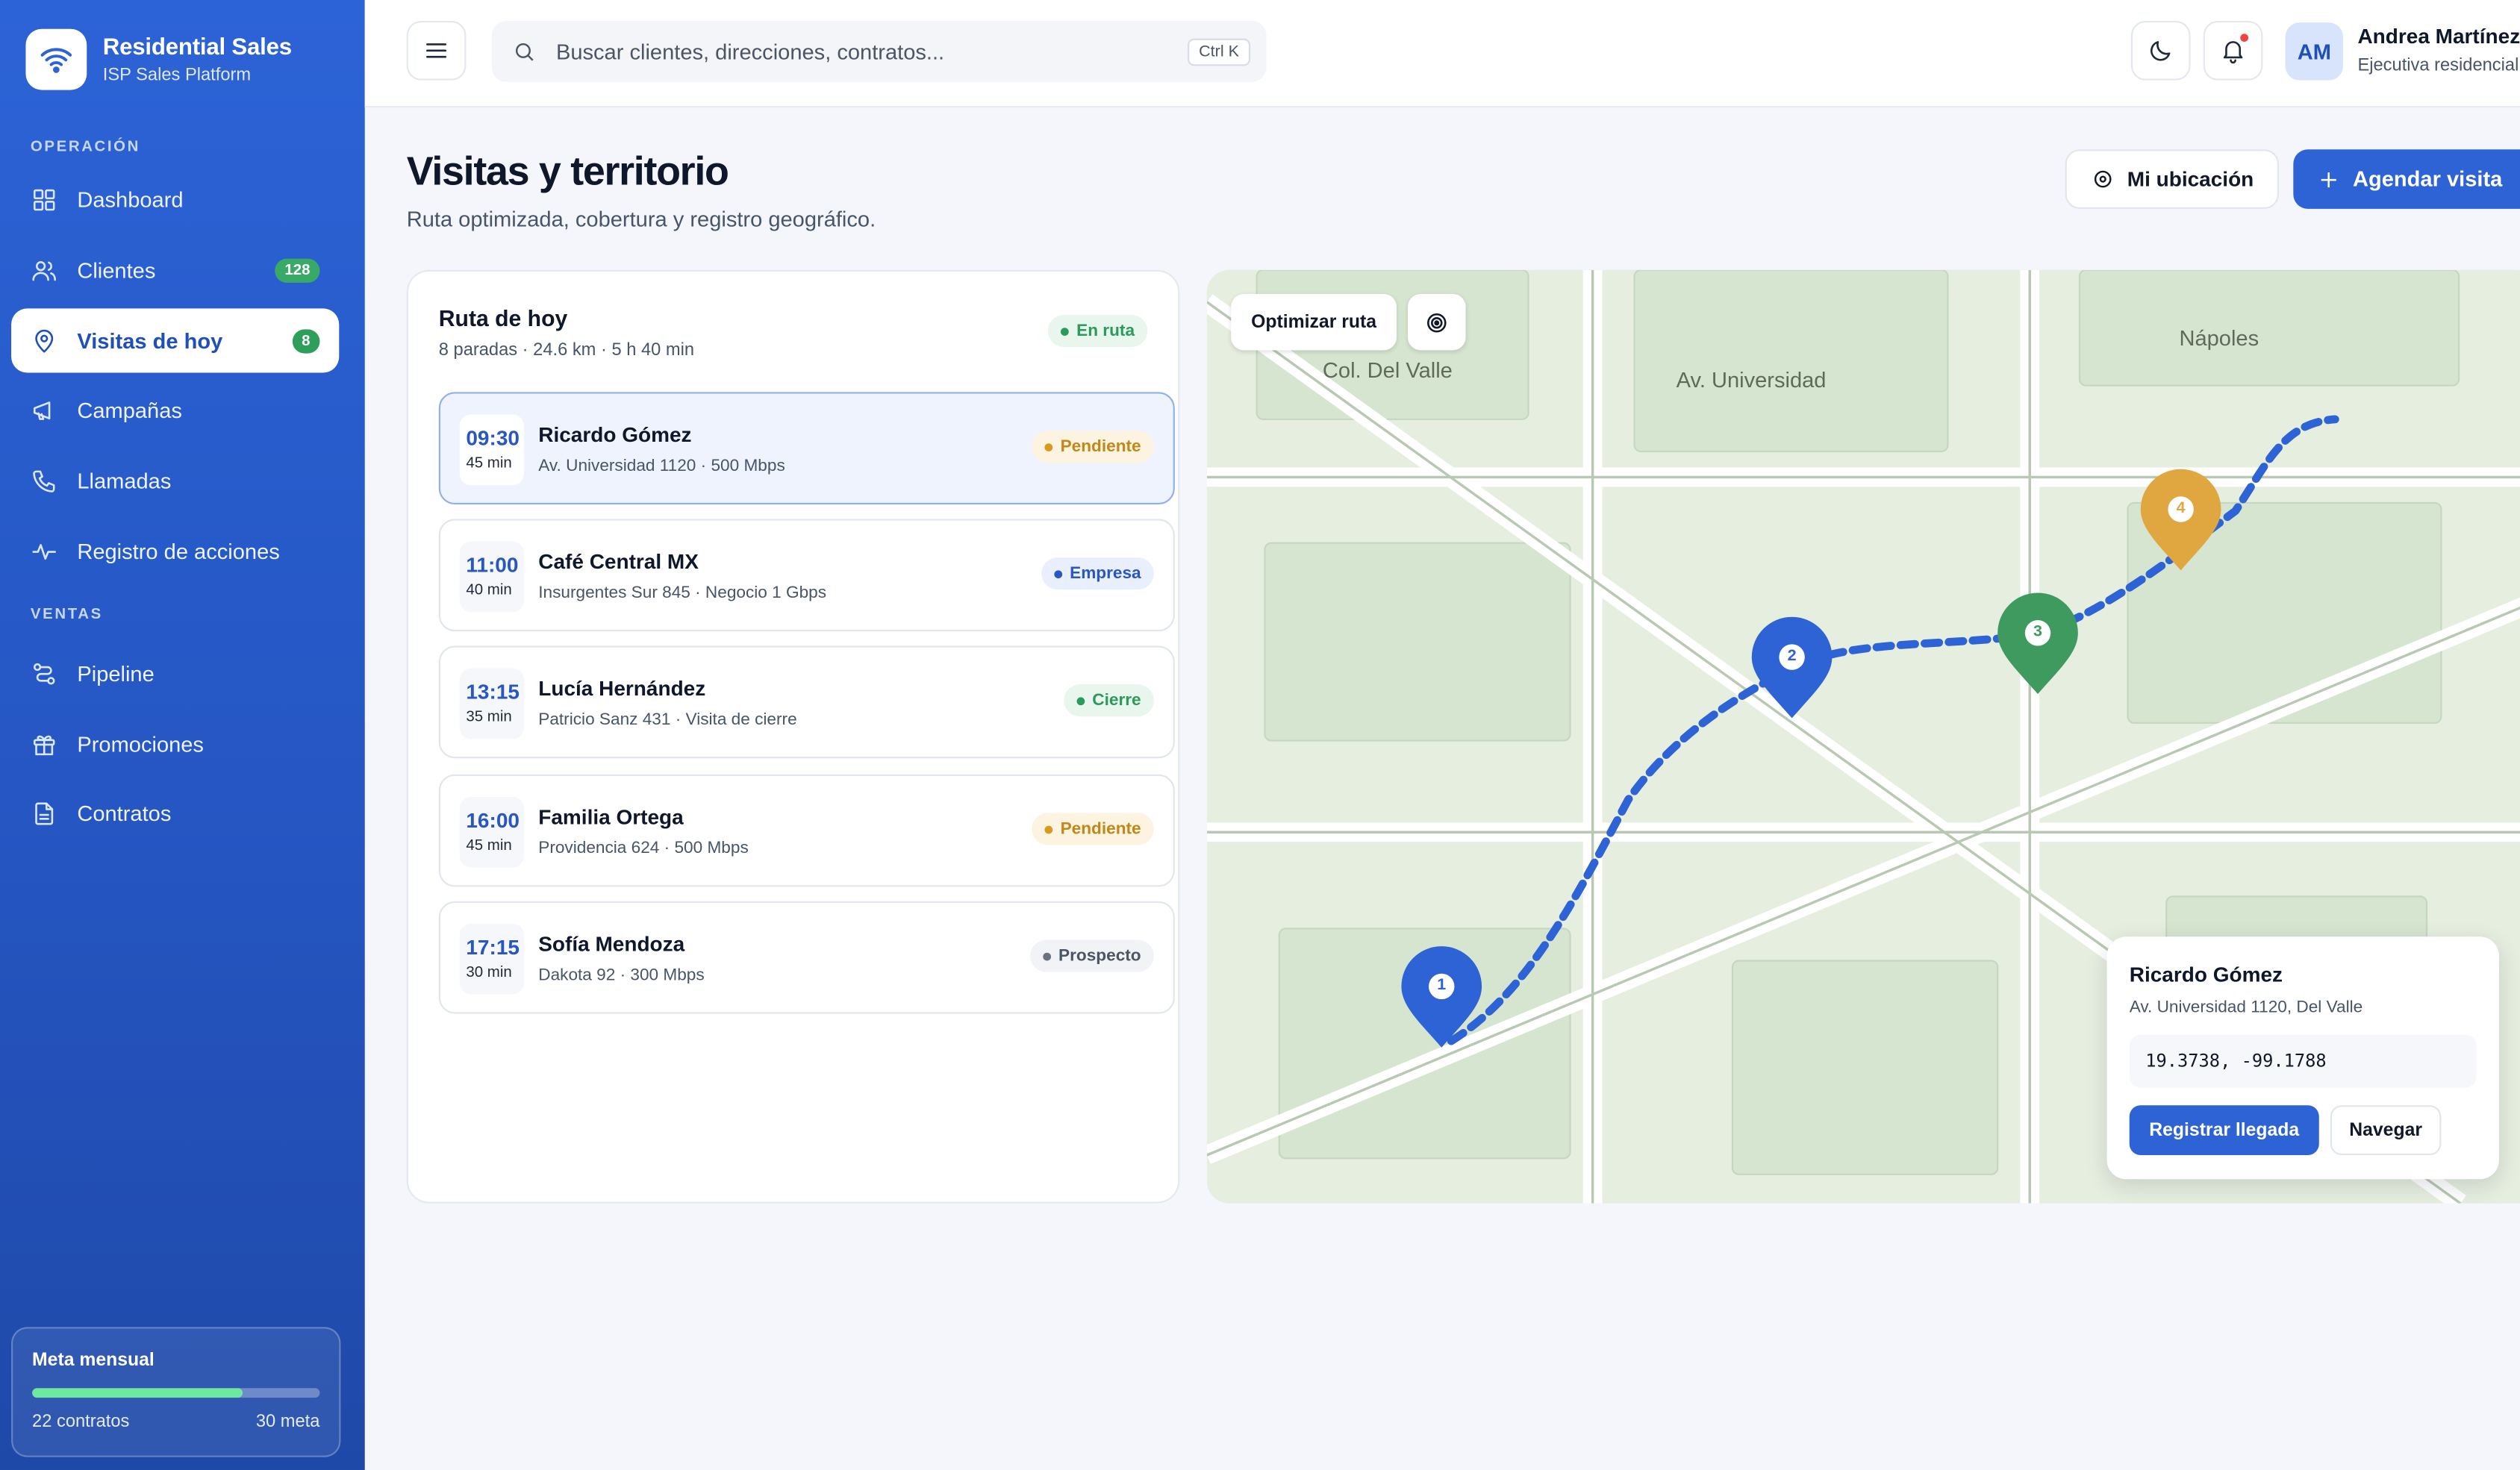 The width and height of the screenshot is (2520, 1470). Describe the element at coordinates (1792, 673) in the screenshot. I see `map-pin-2: 2` at that location.